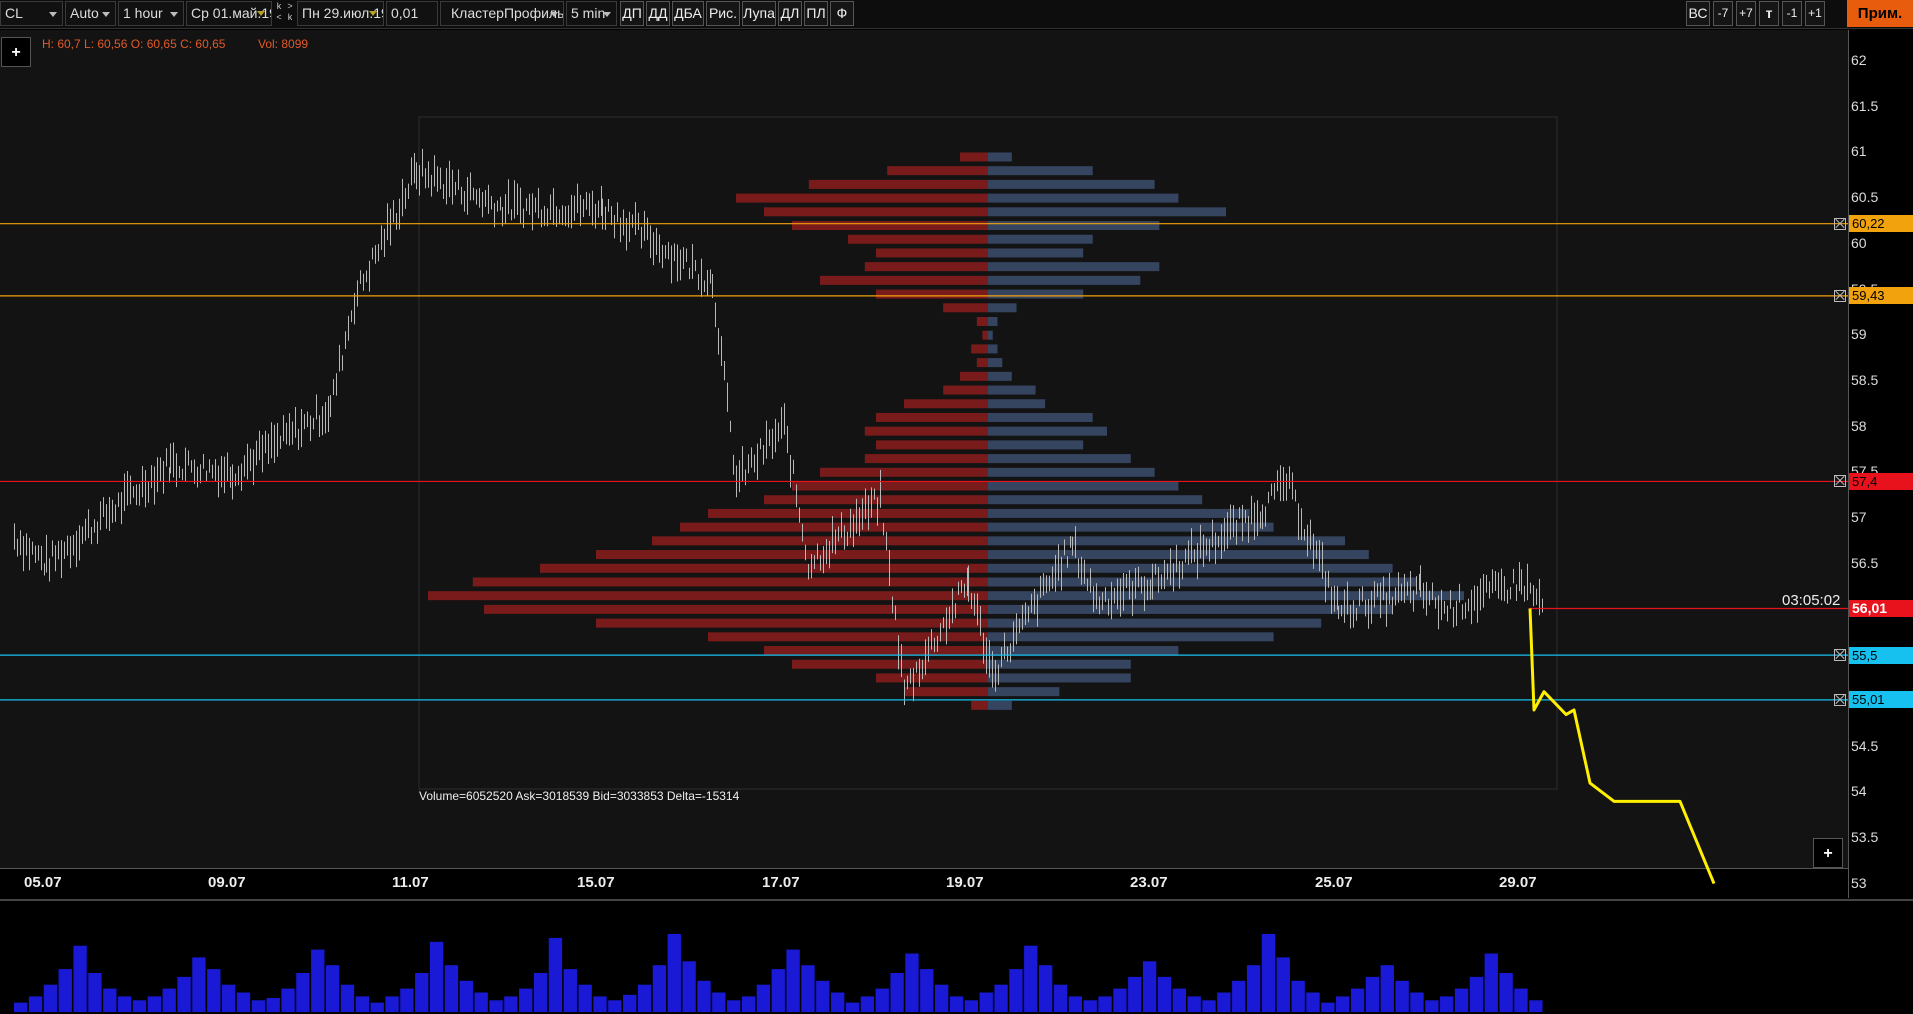 The width and height of the screenshot is (1913, 1014). Describe the element at coordinates (16, 52) in the screenshot. I see `add-indicator-button: +` at that location.